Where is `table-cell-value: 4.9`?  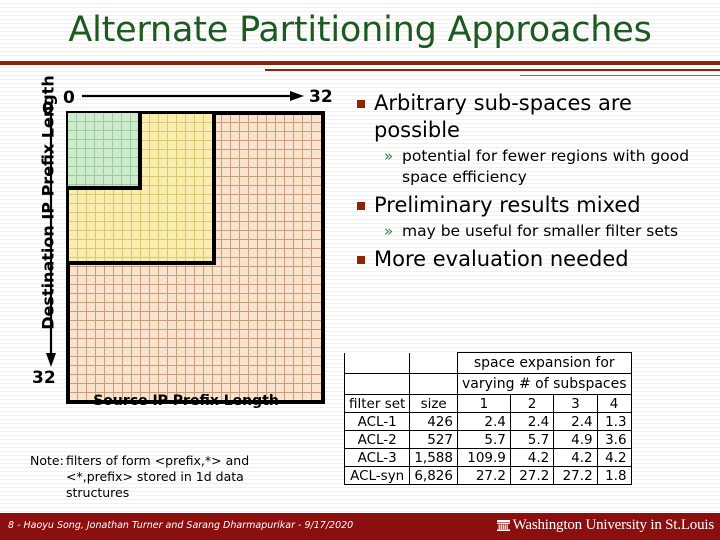 table-cell-value: 4.9 is located at coordinates (575, 439).